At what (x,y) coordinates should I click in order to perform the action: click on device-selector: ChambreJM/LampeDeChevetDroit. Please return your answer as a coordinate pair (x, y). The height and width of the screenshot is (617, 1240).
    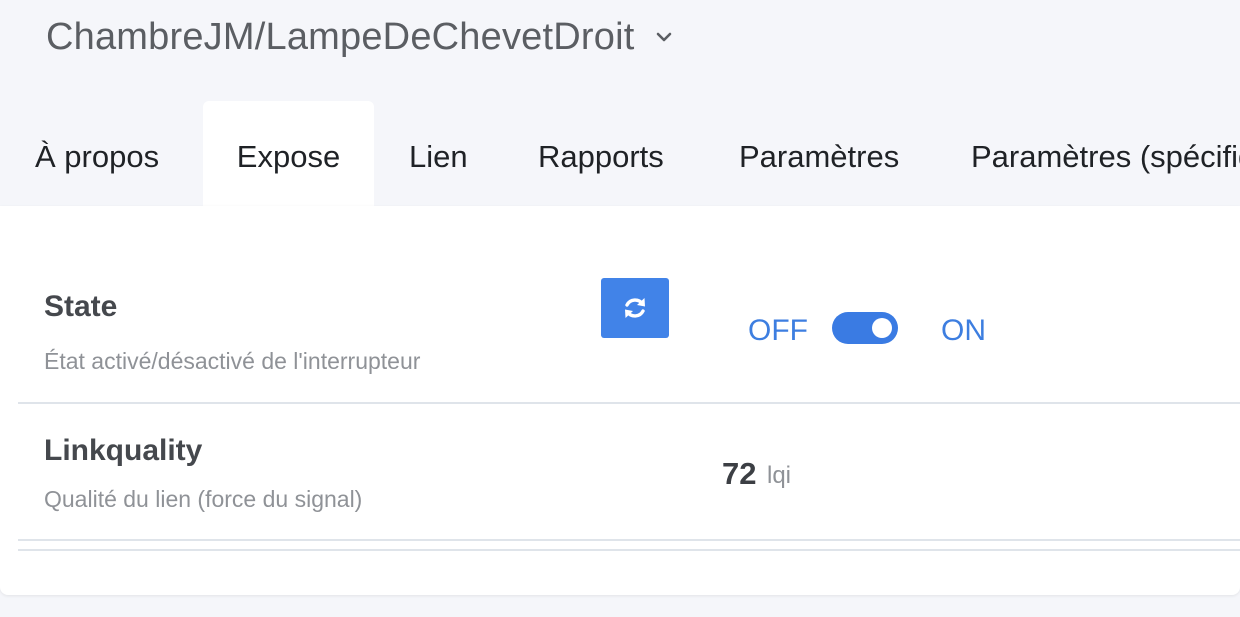
    Looking at the image, I should click on (360, 37).